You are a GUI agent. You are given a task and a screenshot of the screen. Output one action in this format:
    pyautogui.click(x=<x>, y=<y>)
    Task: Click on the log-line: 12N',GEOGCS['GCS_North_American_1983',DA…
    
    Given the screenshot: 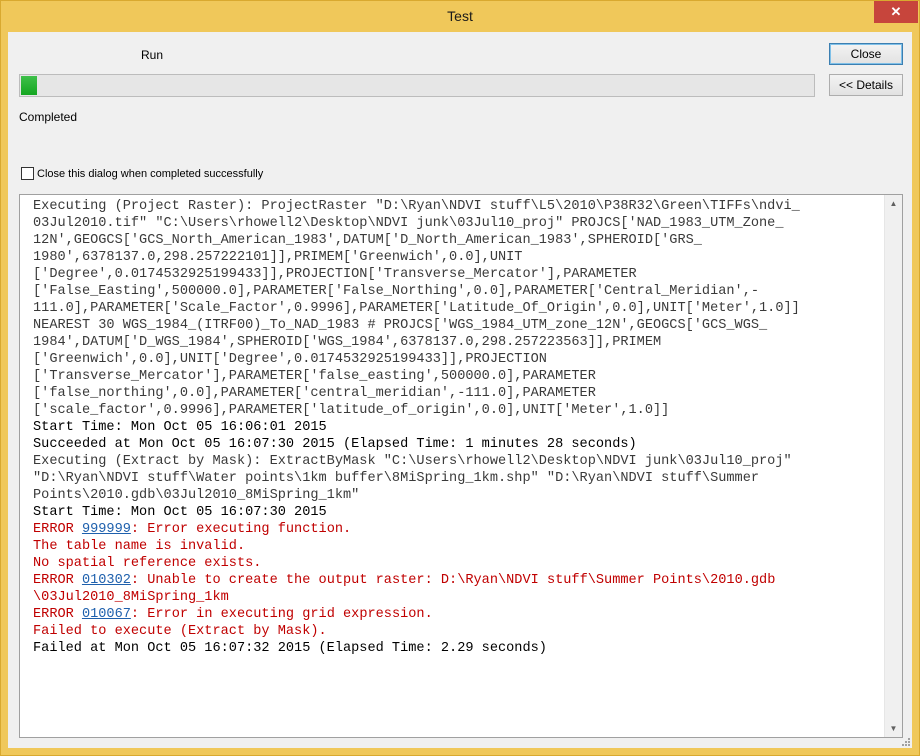 What is the action you would take?
    pyautogui.click(x=367, y=240)
    